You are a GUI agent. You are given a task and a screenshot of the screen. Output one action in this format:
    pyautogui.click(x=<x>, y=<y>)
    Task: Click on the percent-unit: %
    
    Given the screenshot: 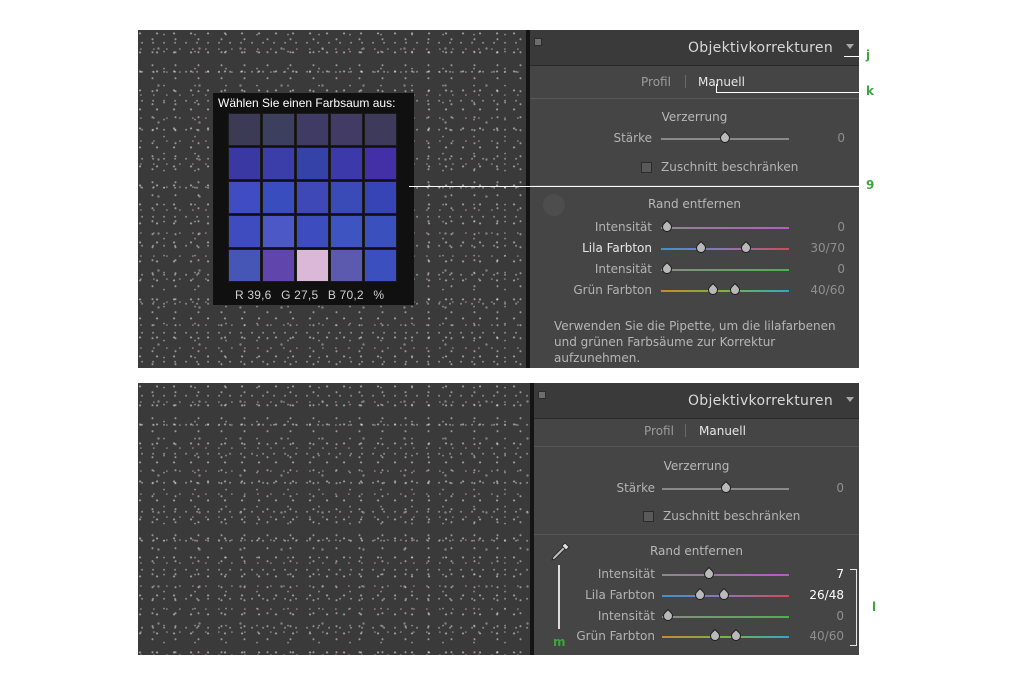 What is the action you would take?
    pyautogui.click(x=379, y=295)
    